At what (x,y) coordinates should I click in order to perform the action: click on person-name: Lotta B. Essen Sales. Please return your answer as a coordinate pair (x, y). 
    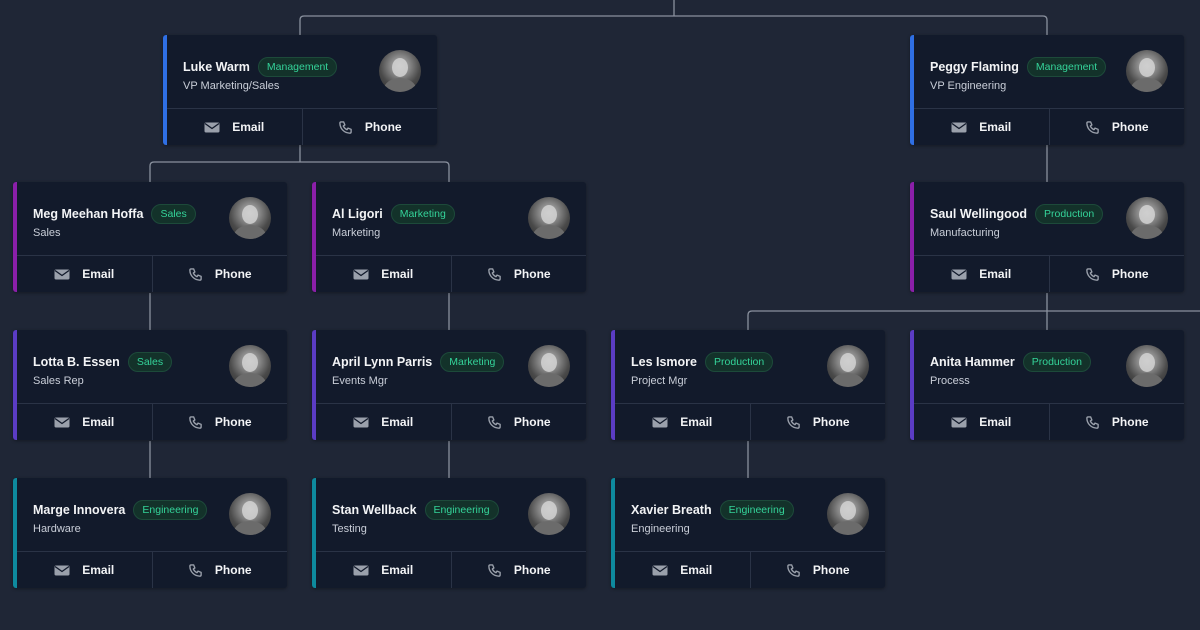
    Looking at the image, I should click on (103, 362).